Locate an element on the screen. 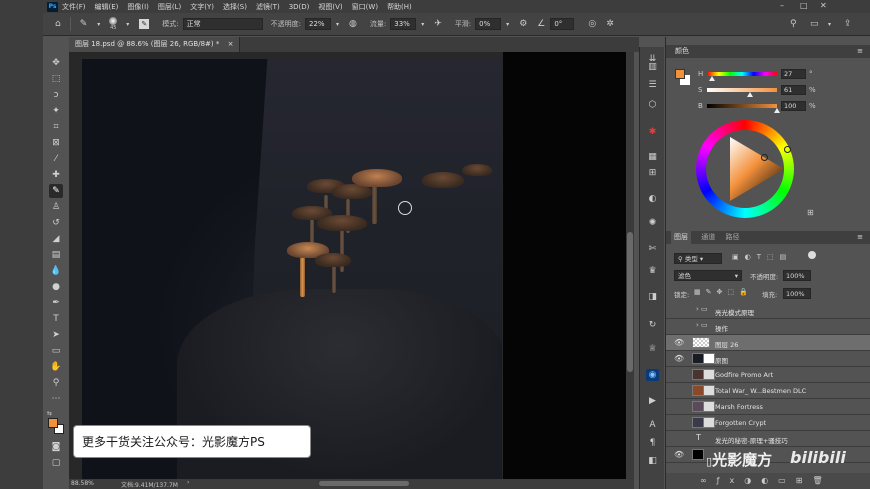  brush-settings-icon: ✎ is located at coordinates (144, 24).